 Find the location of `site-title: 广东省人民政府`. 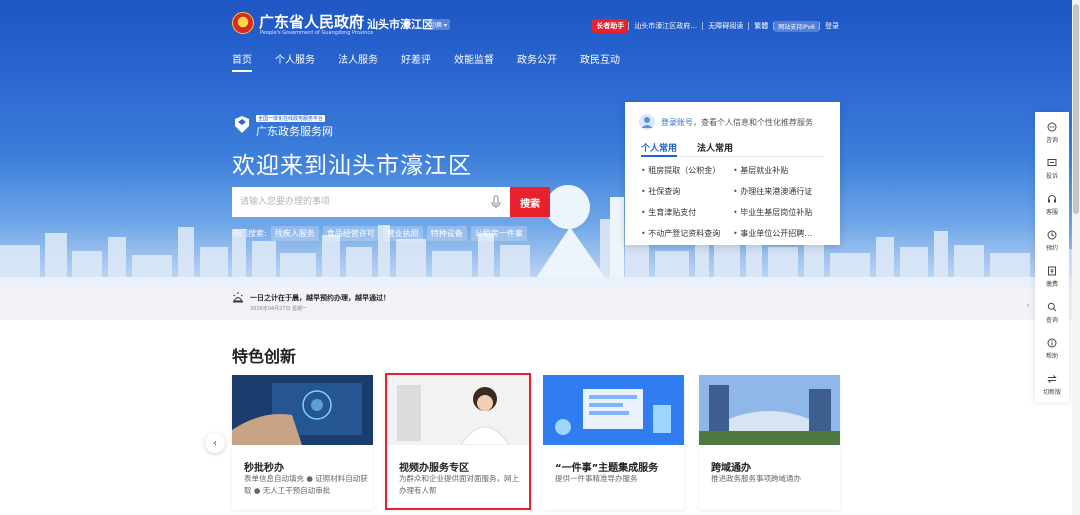

site-title: 广东省人民政府 is located at coordinates (311, 21).